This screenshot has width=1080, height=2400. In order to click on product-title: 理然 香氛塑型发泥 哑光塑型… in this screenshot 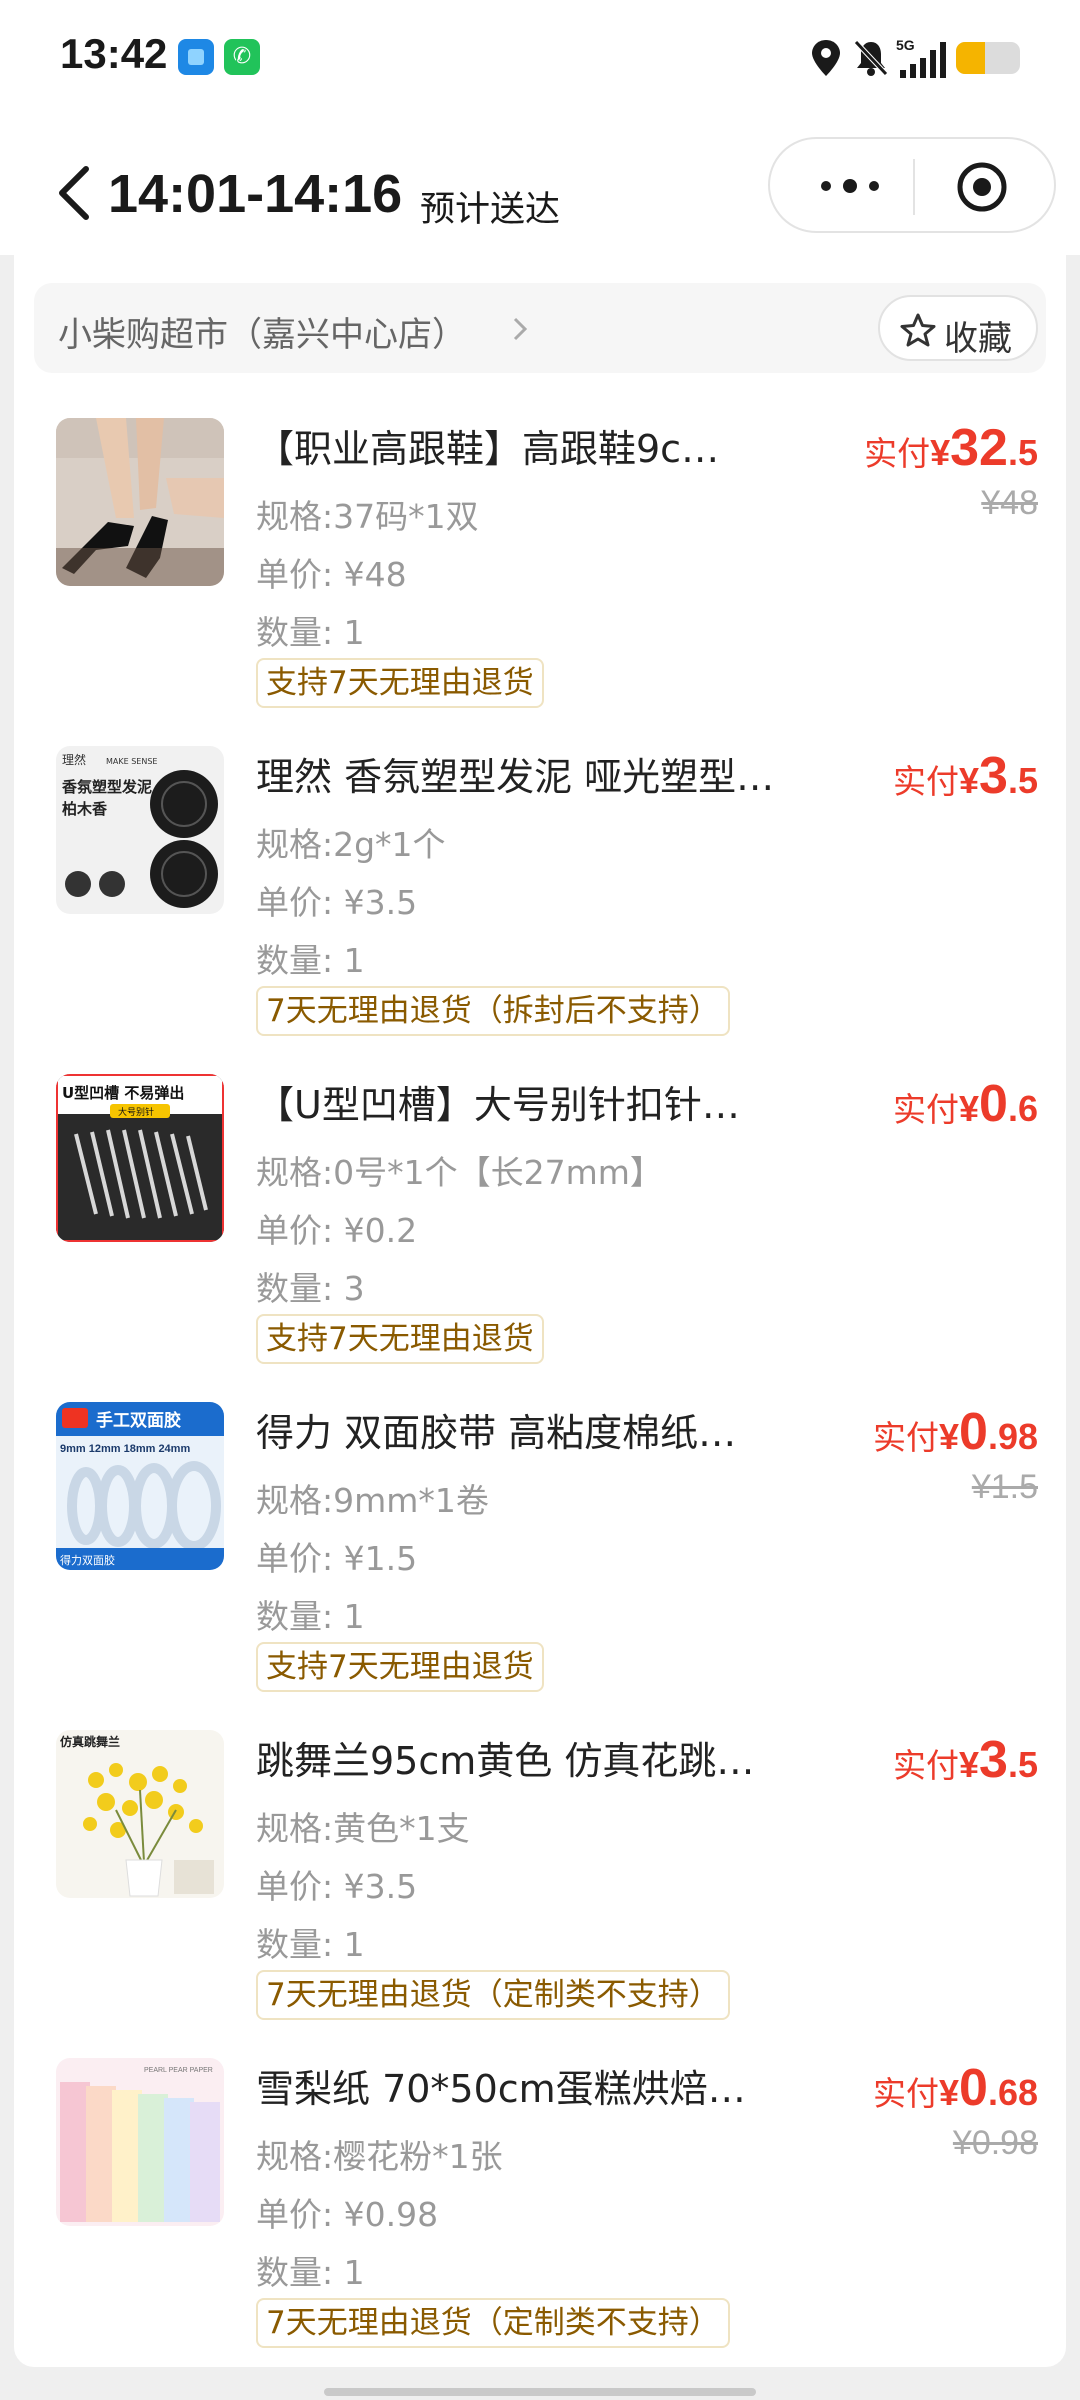, I will do `click(551, 774)`.